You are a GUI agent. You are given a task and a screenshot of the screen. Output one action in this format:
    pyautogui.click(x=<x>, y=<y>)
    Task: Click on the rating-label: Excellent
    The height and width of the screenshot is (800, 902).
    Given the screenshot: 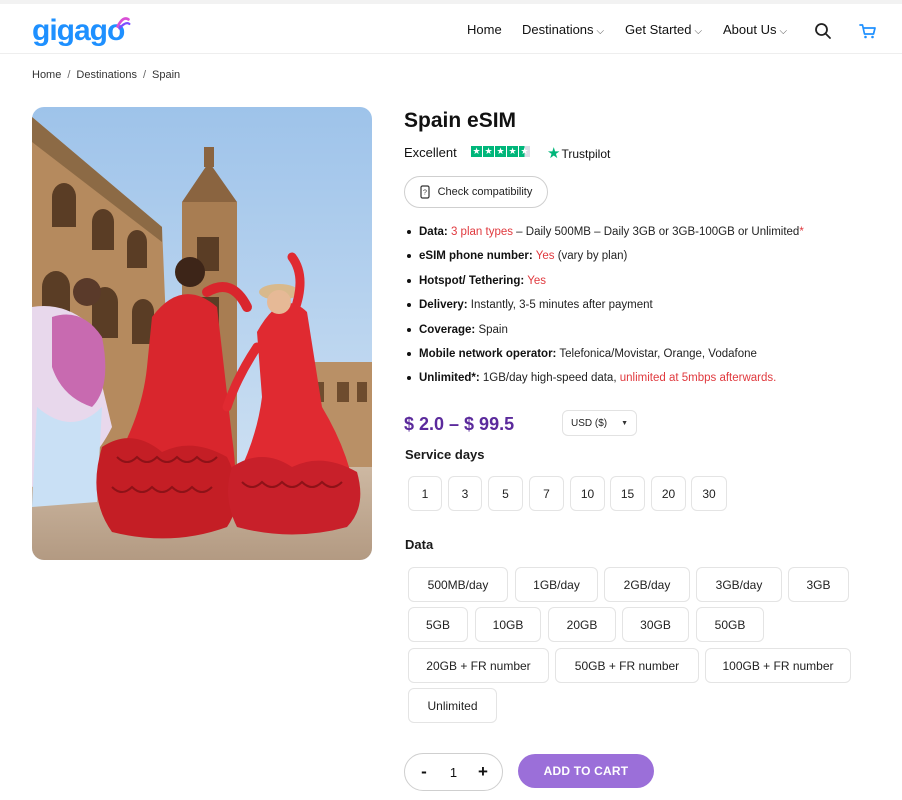 What is the action you would take?
    pyautogui.click(x=430, y=152)
    